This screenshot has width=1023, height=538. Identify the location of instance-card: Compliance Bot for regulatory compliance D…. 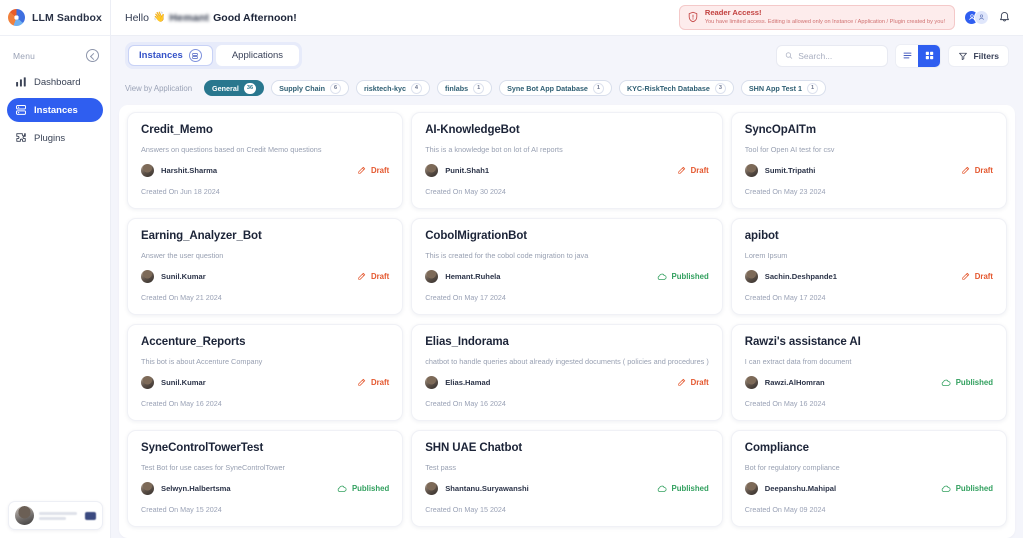
(868, 478).